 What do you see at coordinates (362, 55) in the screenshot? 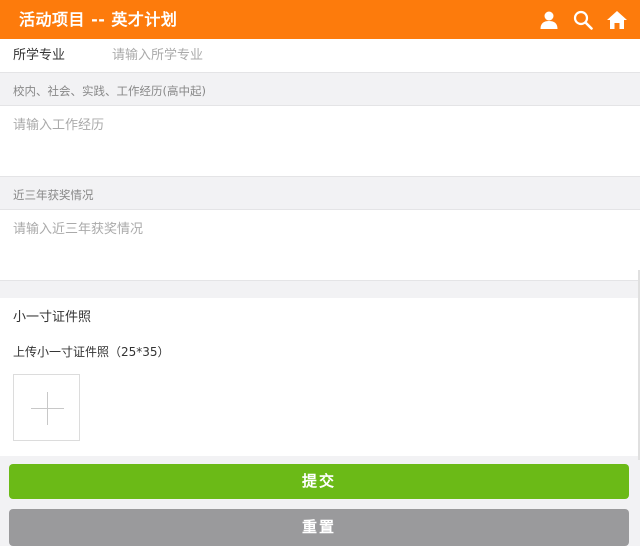
I see `major-input` at bounding box center [362, 55].